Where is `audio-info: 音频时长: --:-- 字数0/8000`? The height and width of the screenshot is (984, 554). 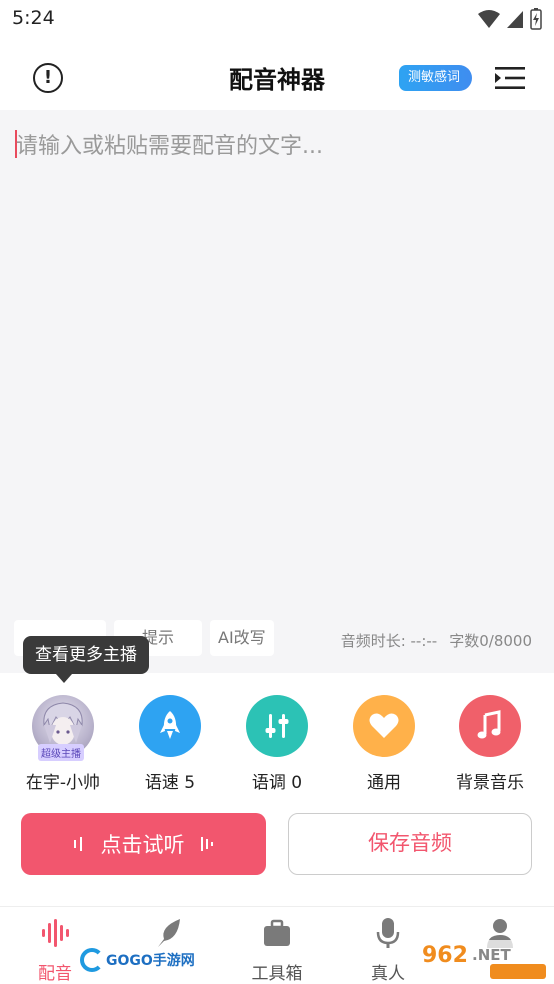 audio-info: 音频时长: --:-- 字数0/8000 is located at coordinates (436, 640).